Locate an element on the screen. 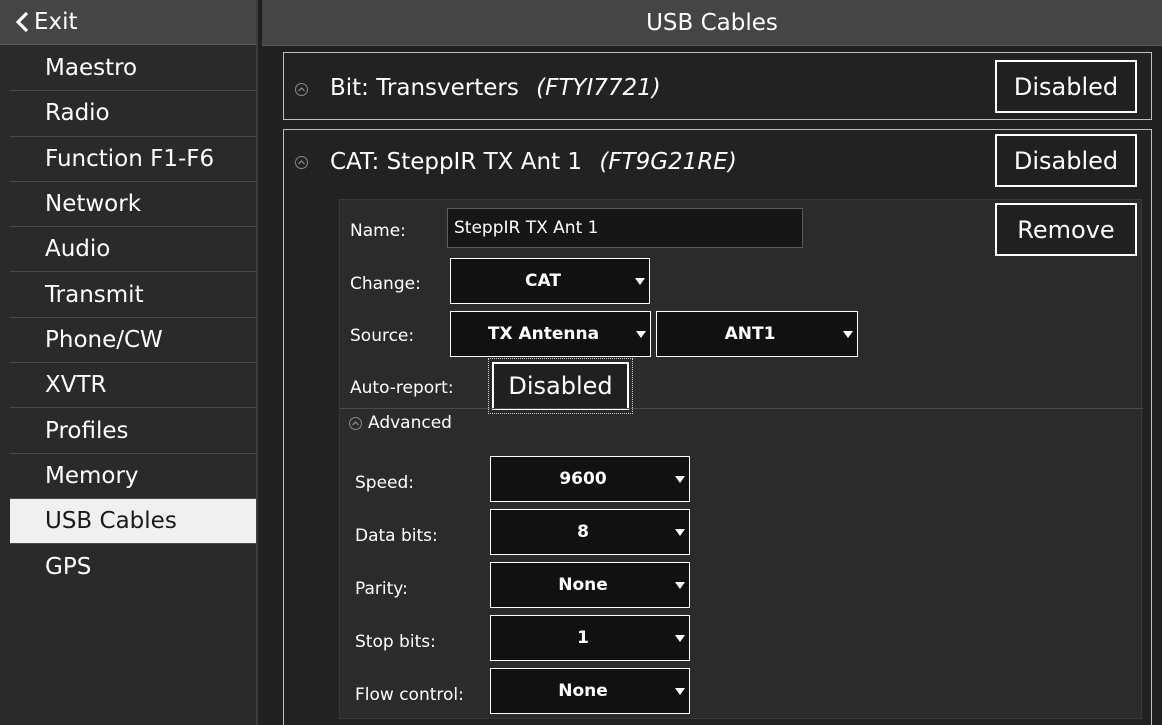  usb-cable-header: Bit: Transverters (FTYI7721) Disabled is located at coordinates (717, 87).